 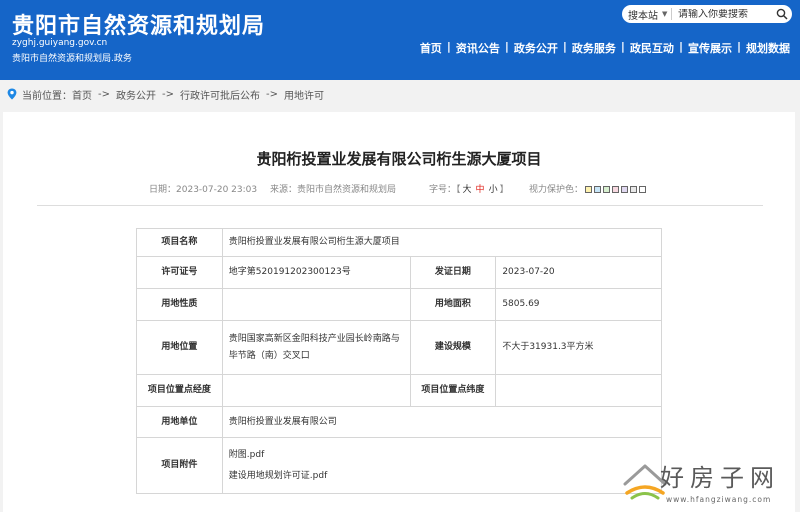 I want to click on land-nature-value, so click(x=316, y=304).